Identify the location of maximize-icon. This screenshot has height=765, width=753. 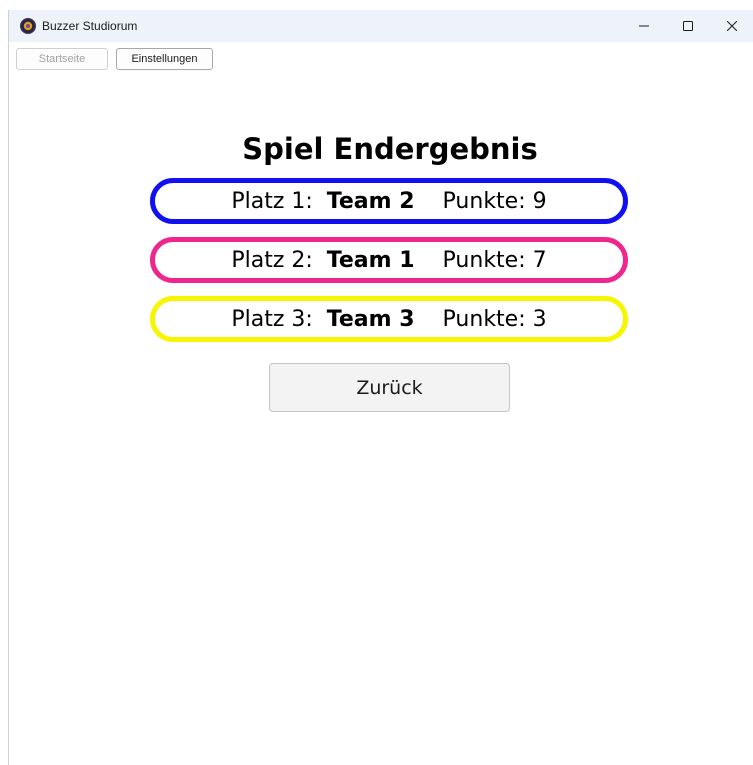
(688, 26).